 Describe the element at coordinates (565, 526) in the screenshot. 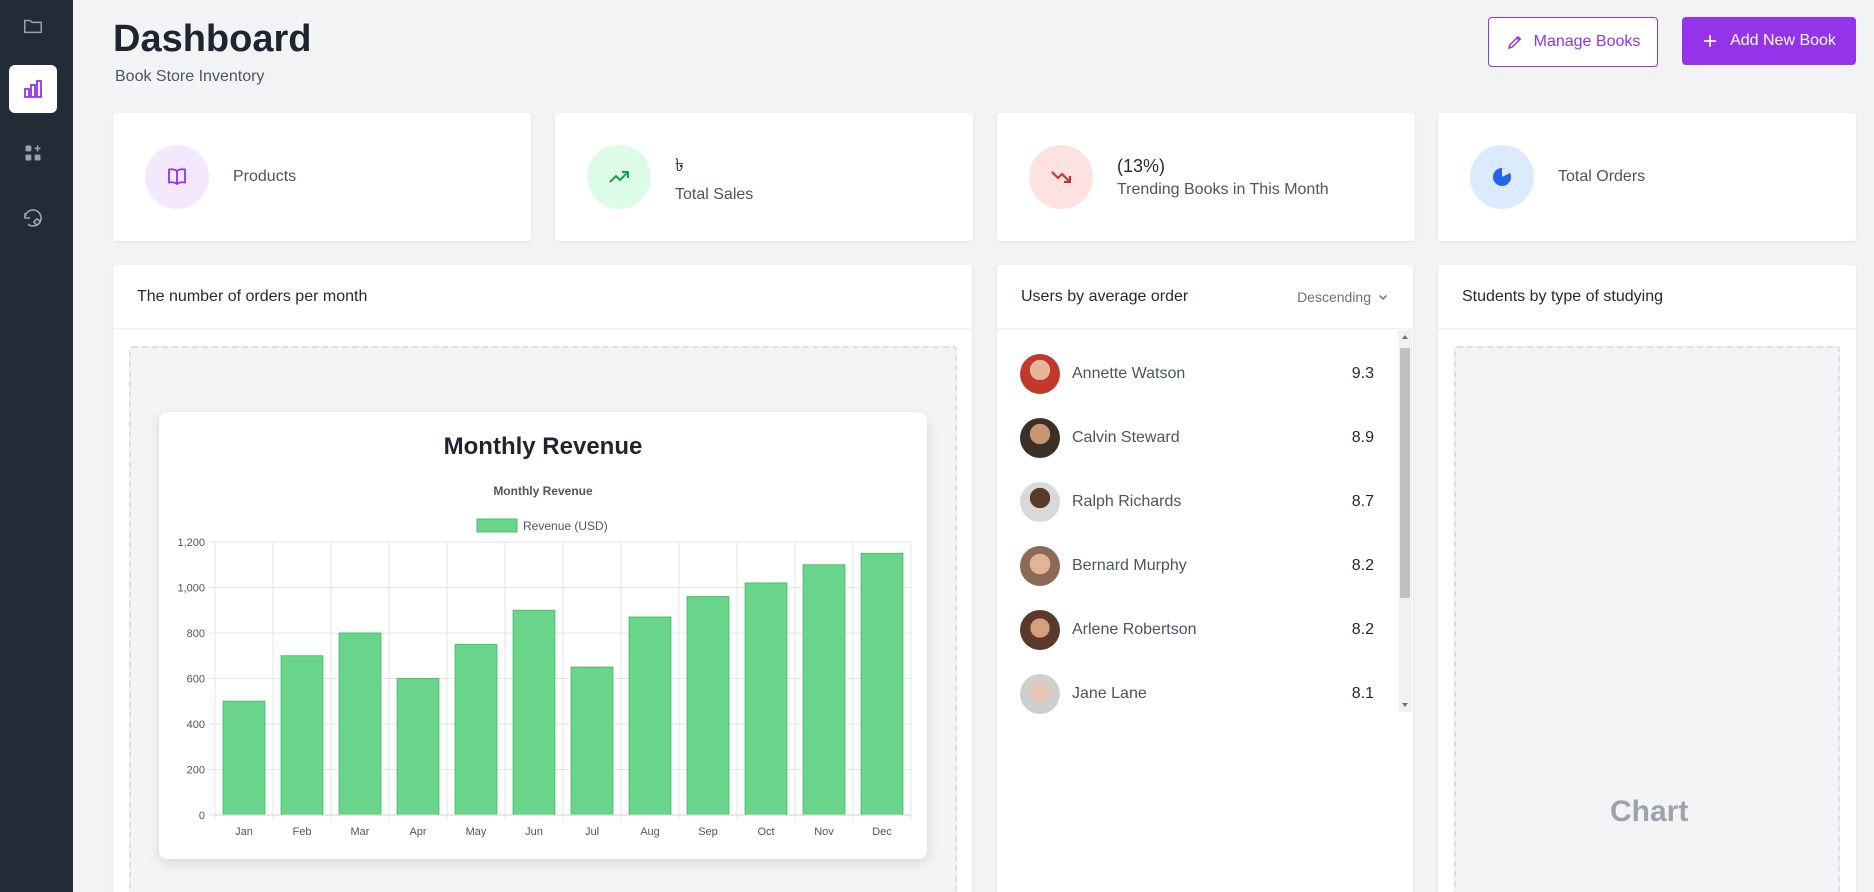

I see `legend-label: Revenue (USD)` at that location.